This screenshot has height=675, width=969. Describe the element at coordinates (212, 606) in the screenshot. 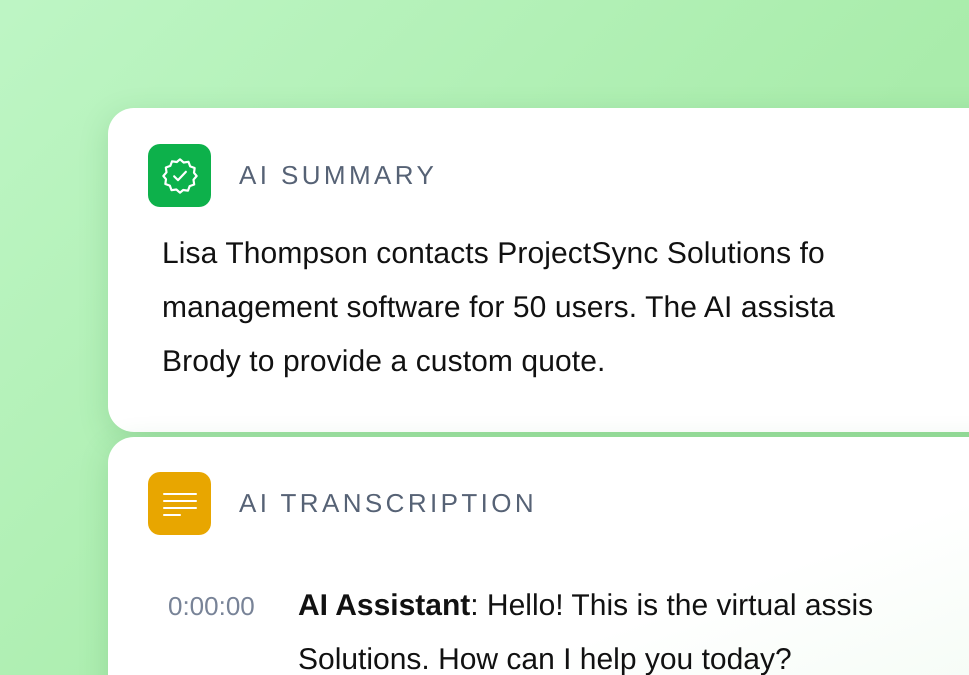

I see `timestamp: 0:00:00` at that location.